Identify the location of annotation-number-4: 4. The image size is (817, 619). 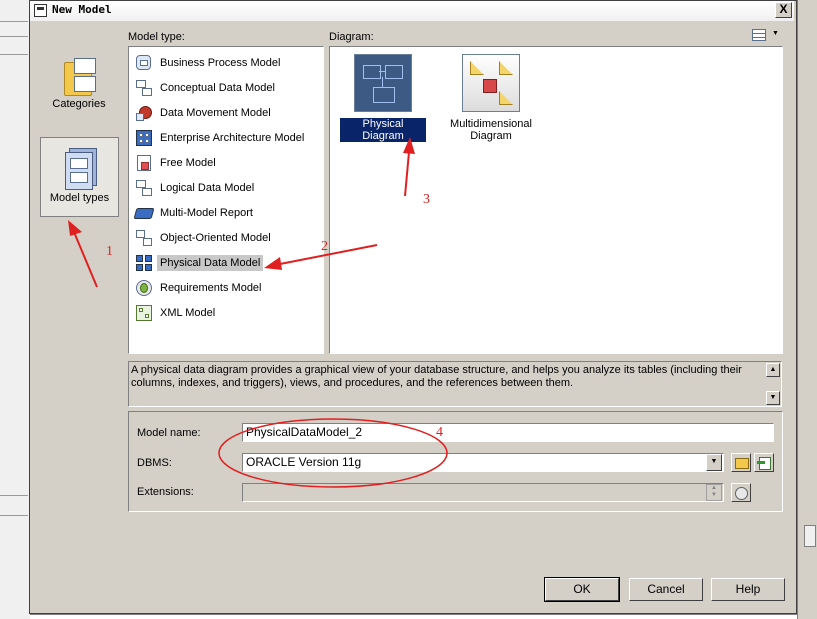
(439, 432).